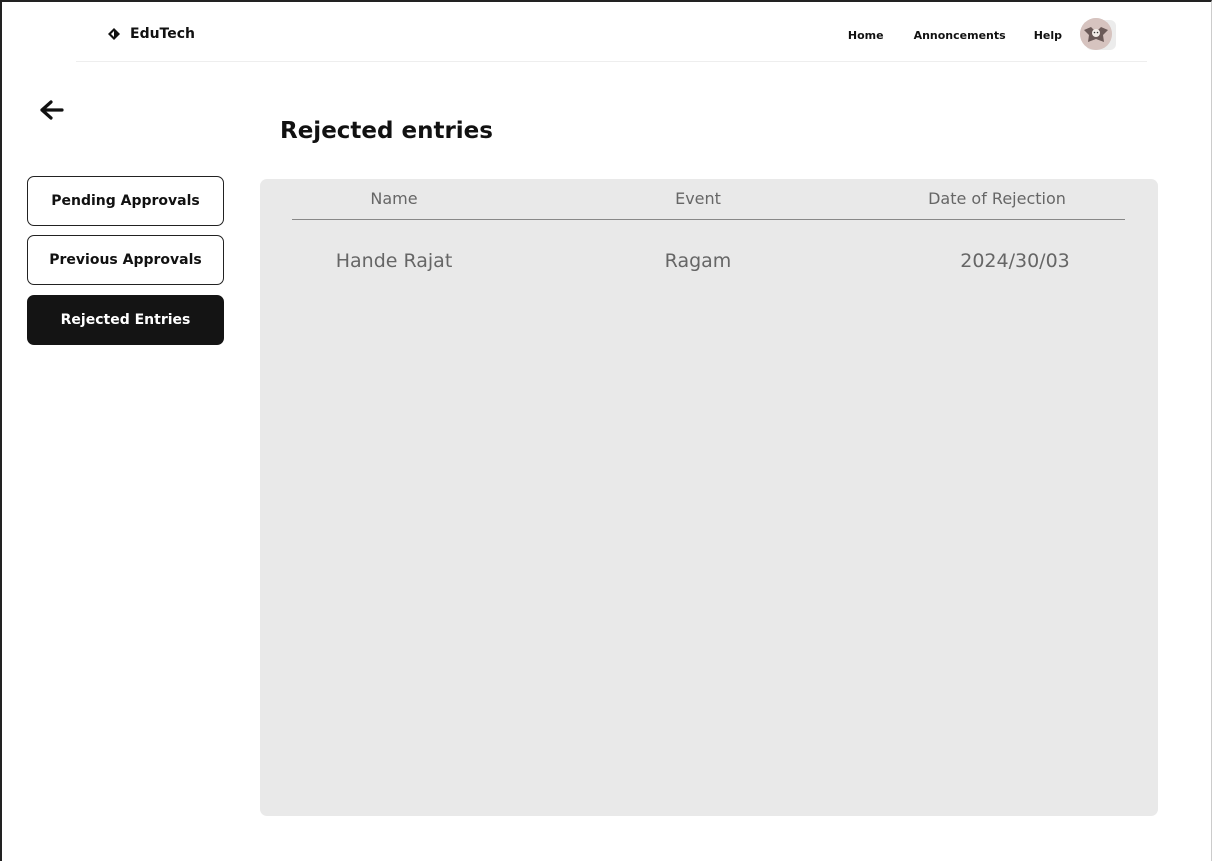 The image size is (1212, 861). I want to click on page-title: Rejected entries, so click(386, 131).